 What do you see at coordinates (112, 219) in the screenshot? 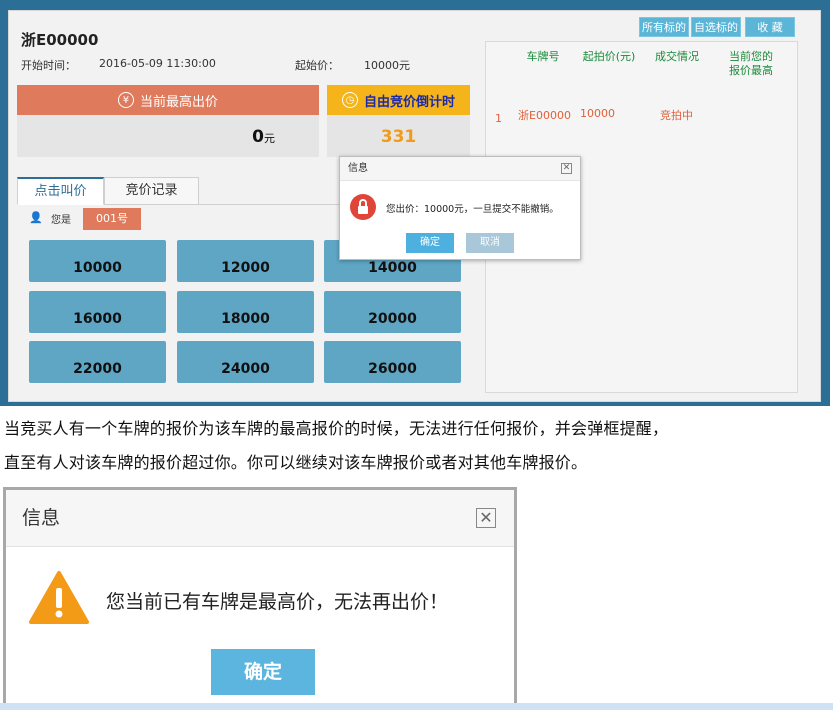
I see `bidder-number-badge: 001号` at bounding box center [112, 219].